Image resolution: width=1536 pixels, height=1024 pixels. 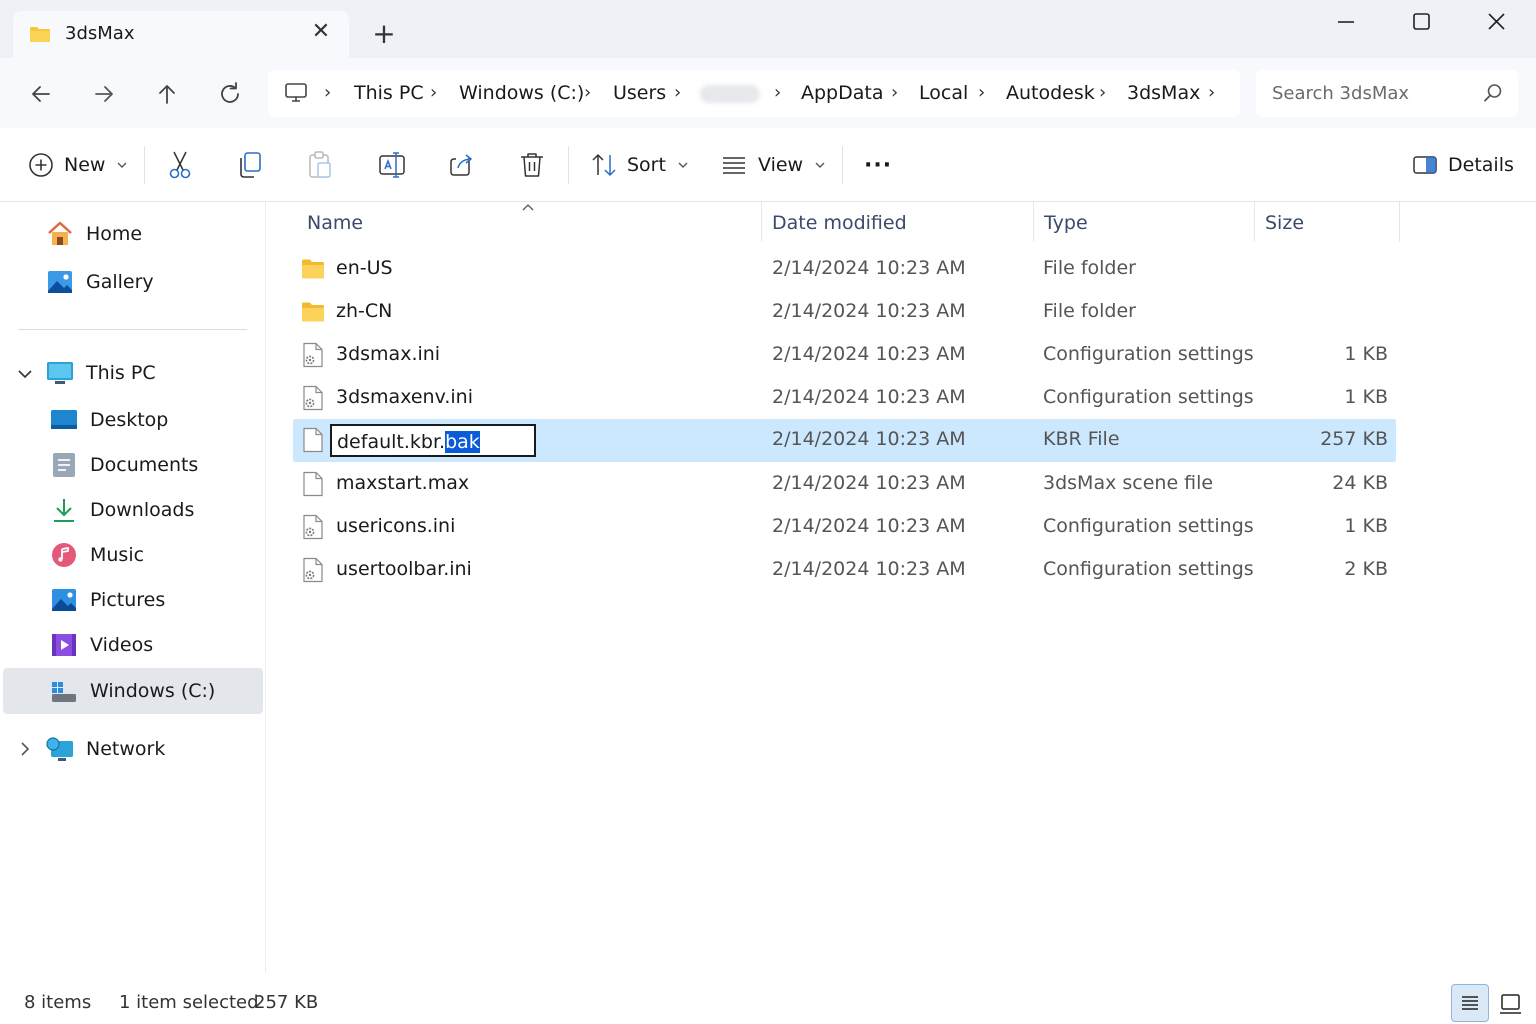 I want to click on tab-3dsmax: 3dsMax ✕, so click(x=181, y=34).